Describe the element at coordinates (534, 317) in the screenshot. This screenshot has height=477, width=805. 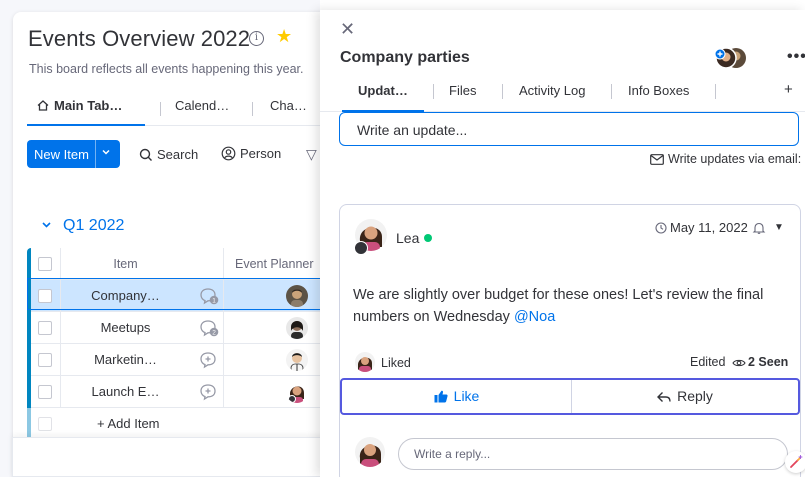
I see `mention-link: @Noa` at that location.